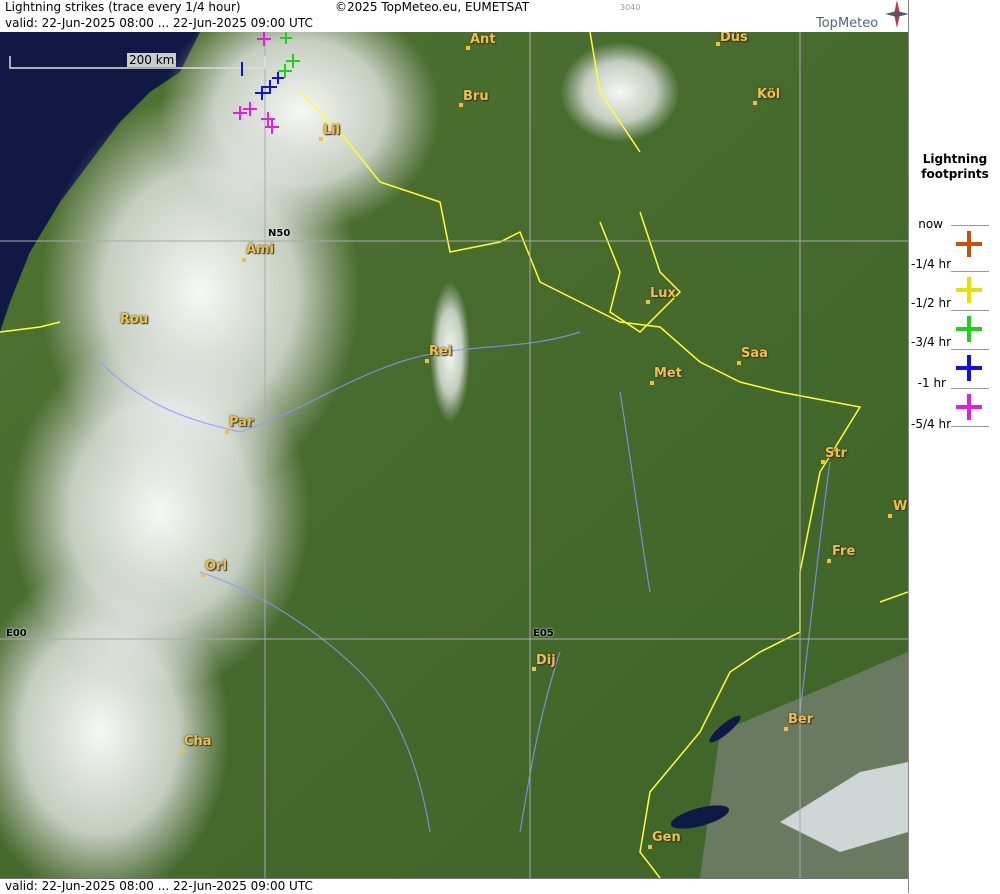 This screenshot has width=1000, height=894. What do you see at coordinates (432, 7) in the screenshot?
I see `copyright-notice: ©2025 TopMeteo.eu, EUMETSAT` at bounding box center [432, 7].